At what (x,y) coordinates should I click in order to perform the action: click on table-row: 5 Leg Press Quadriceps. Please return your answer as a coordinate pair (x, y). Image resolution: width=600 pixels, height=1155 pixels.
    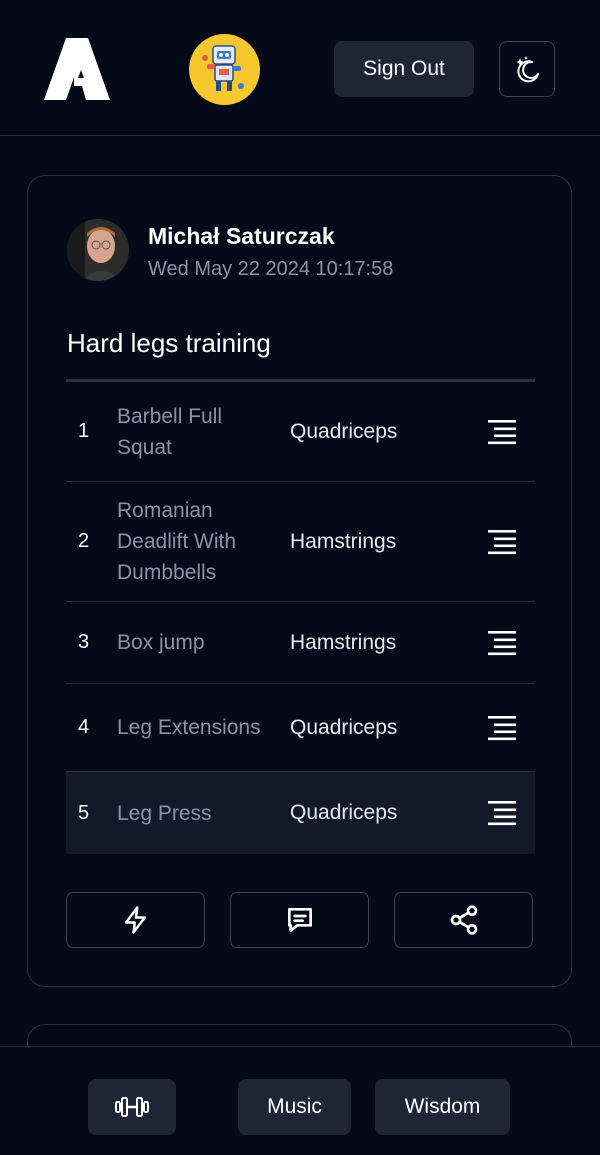
    Looking at the image, I should click on (300, 813).